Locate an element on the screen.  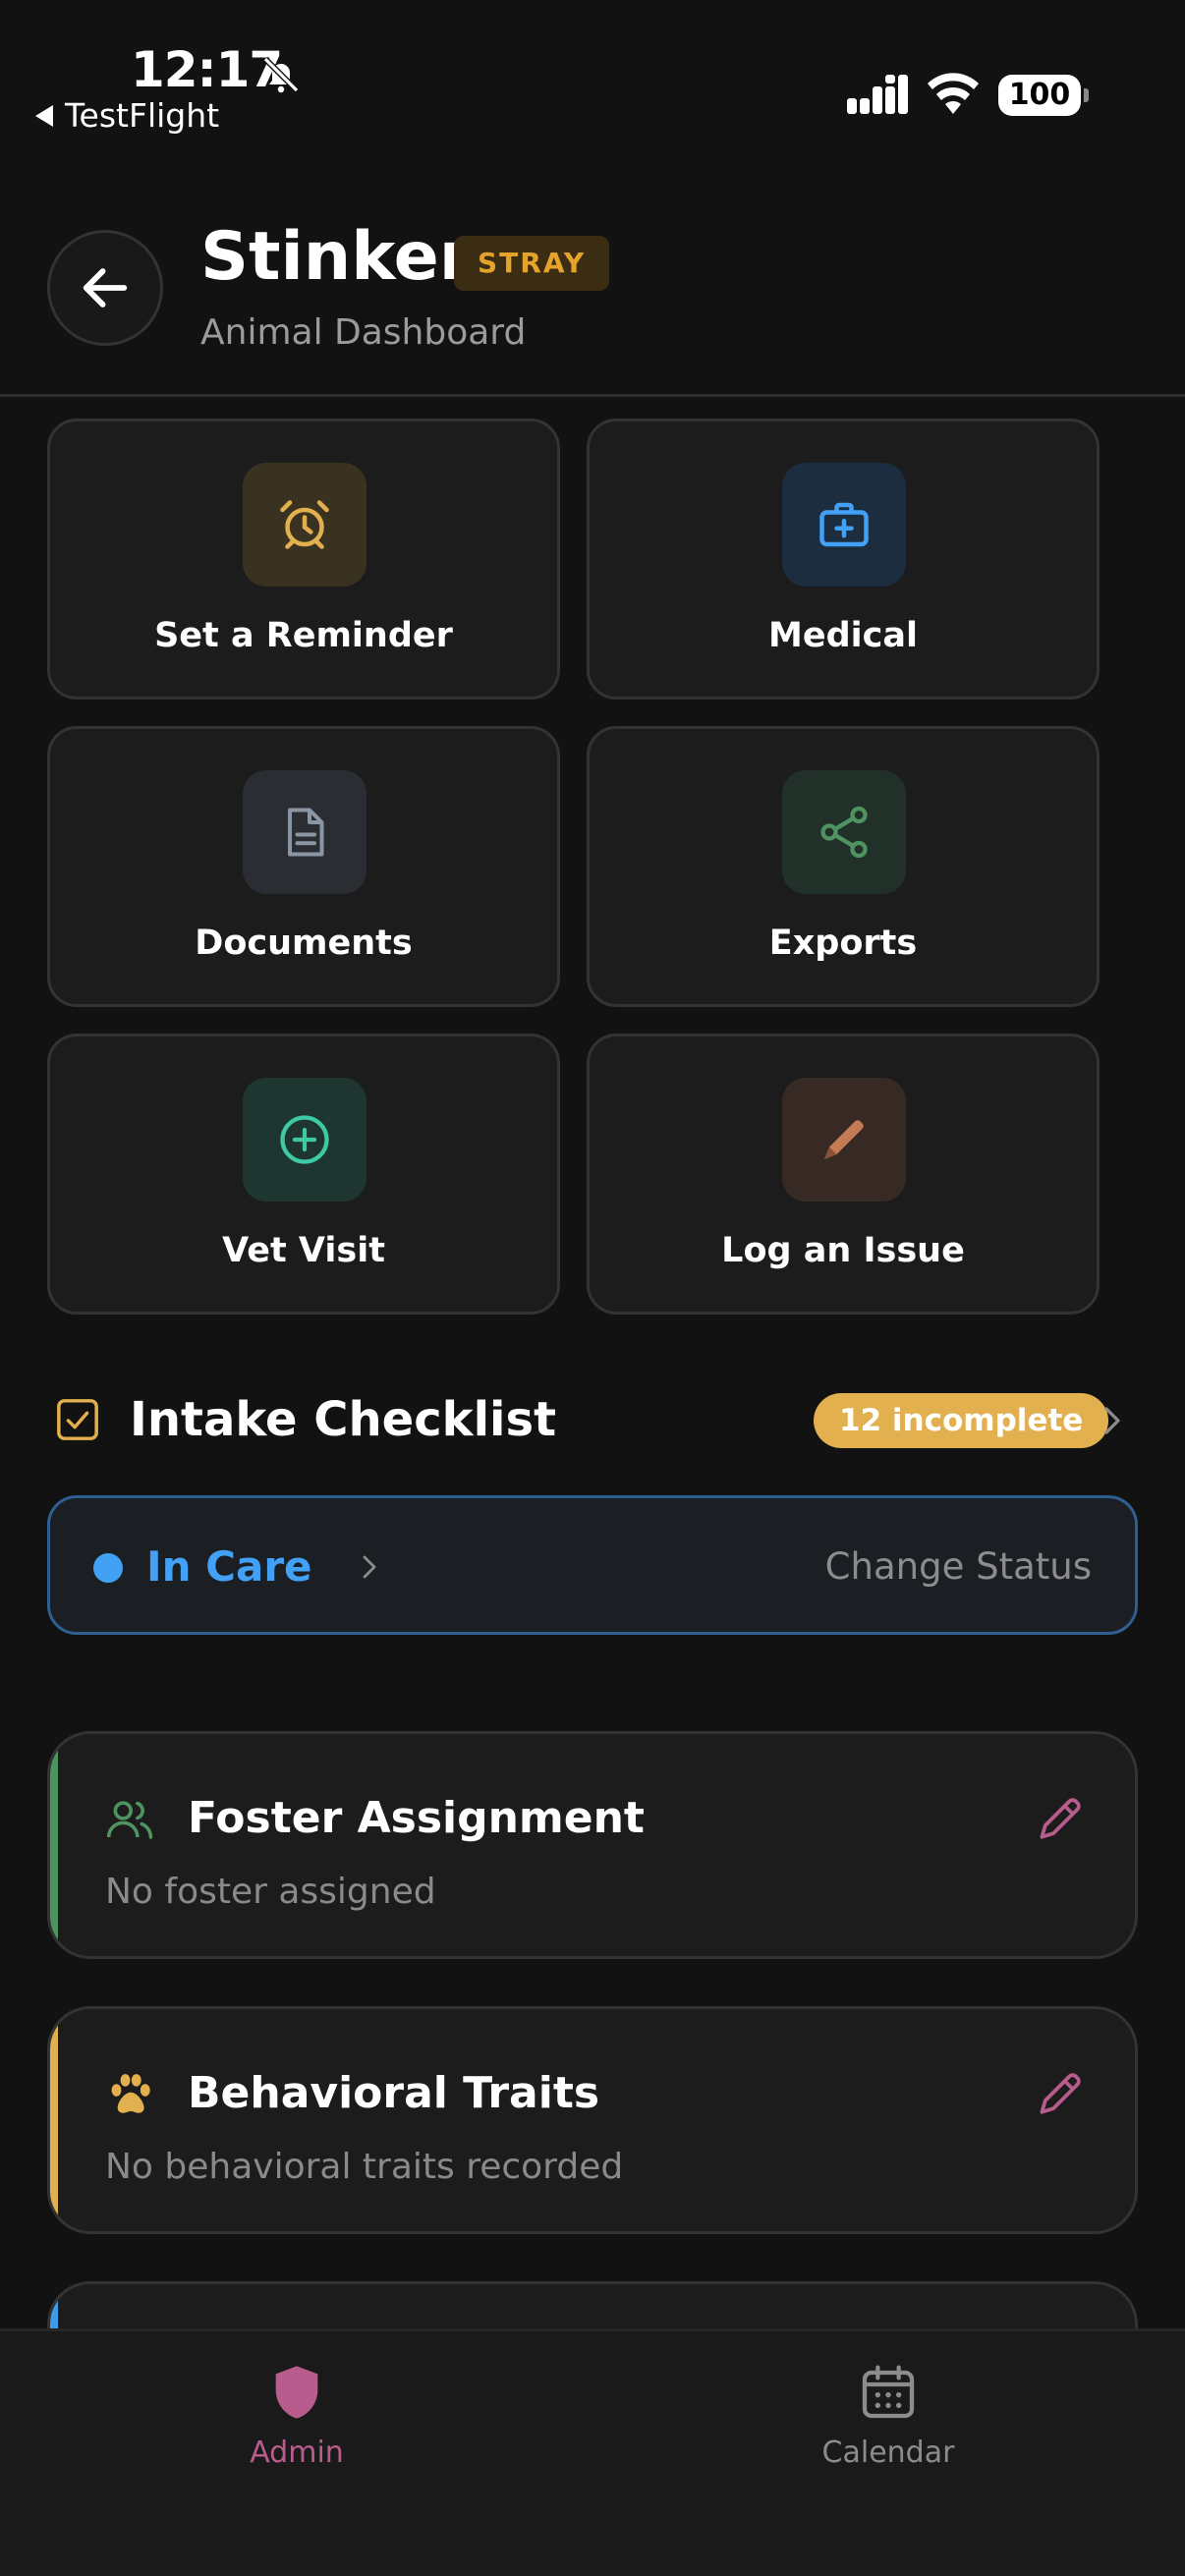
medical-button: Medical is located at coordinates (844, 559).